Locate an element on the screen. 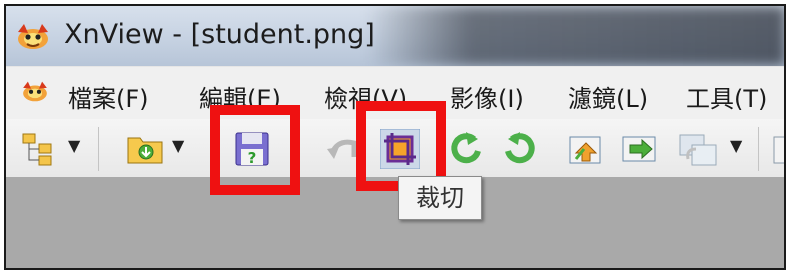  folder-open-icon is located at coordinates (146, 149).